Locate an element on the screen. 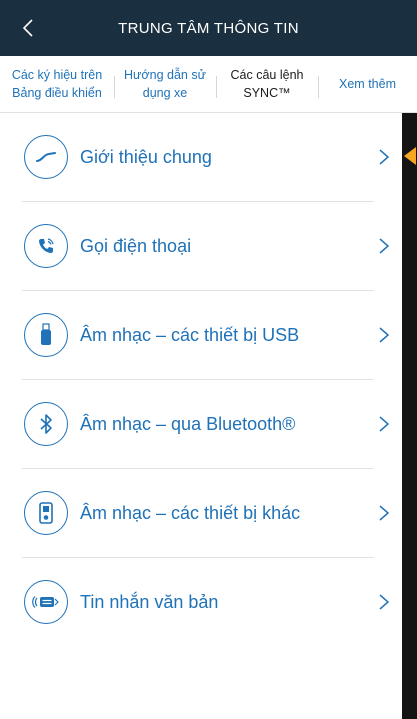 The height and width of the screenshot is (719, 417). text-message-icon is located at coordinates (46, 602).